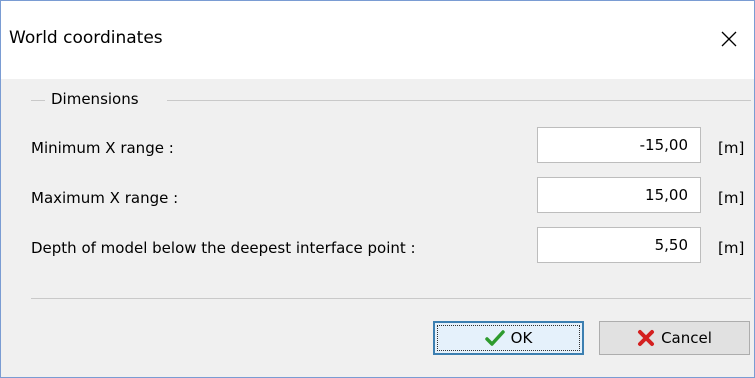  I want to click on max-x-range-label: Maximum X range :, so click(105, 198).